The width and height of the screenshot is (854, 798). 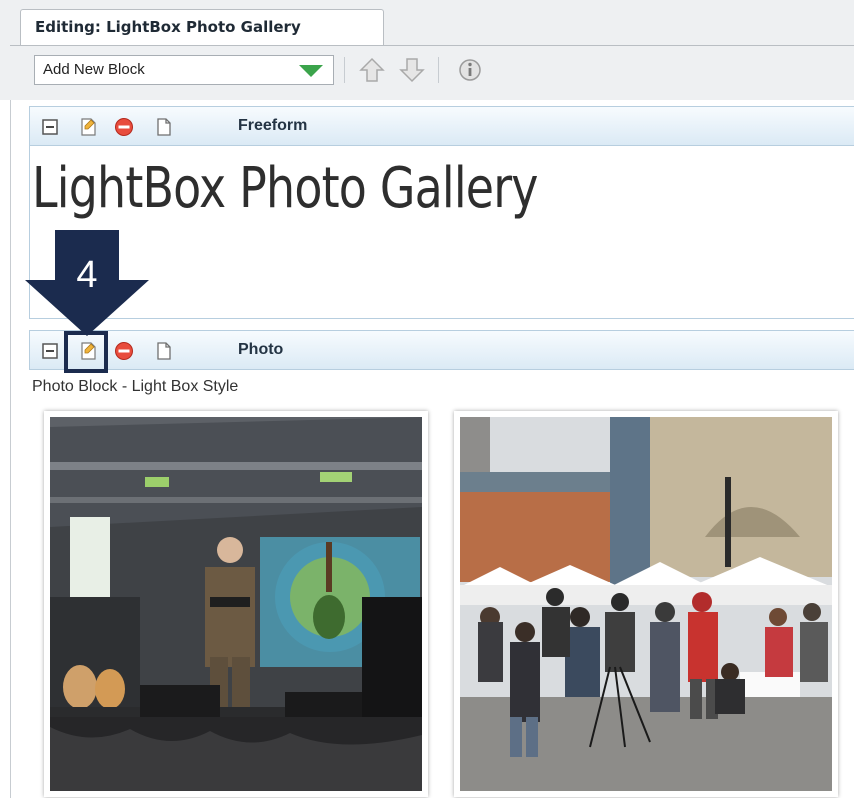 I want to click on block-type-label: Freeform, so click(x=273, y=125).